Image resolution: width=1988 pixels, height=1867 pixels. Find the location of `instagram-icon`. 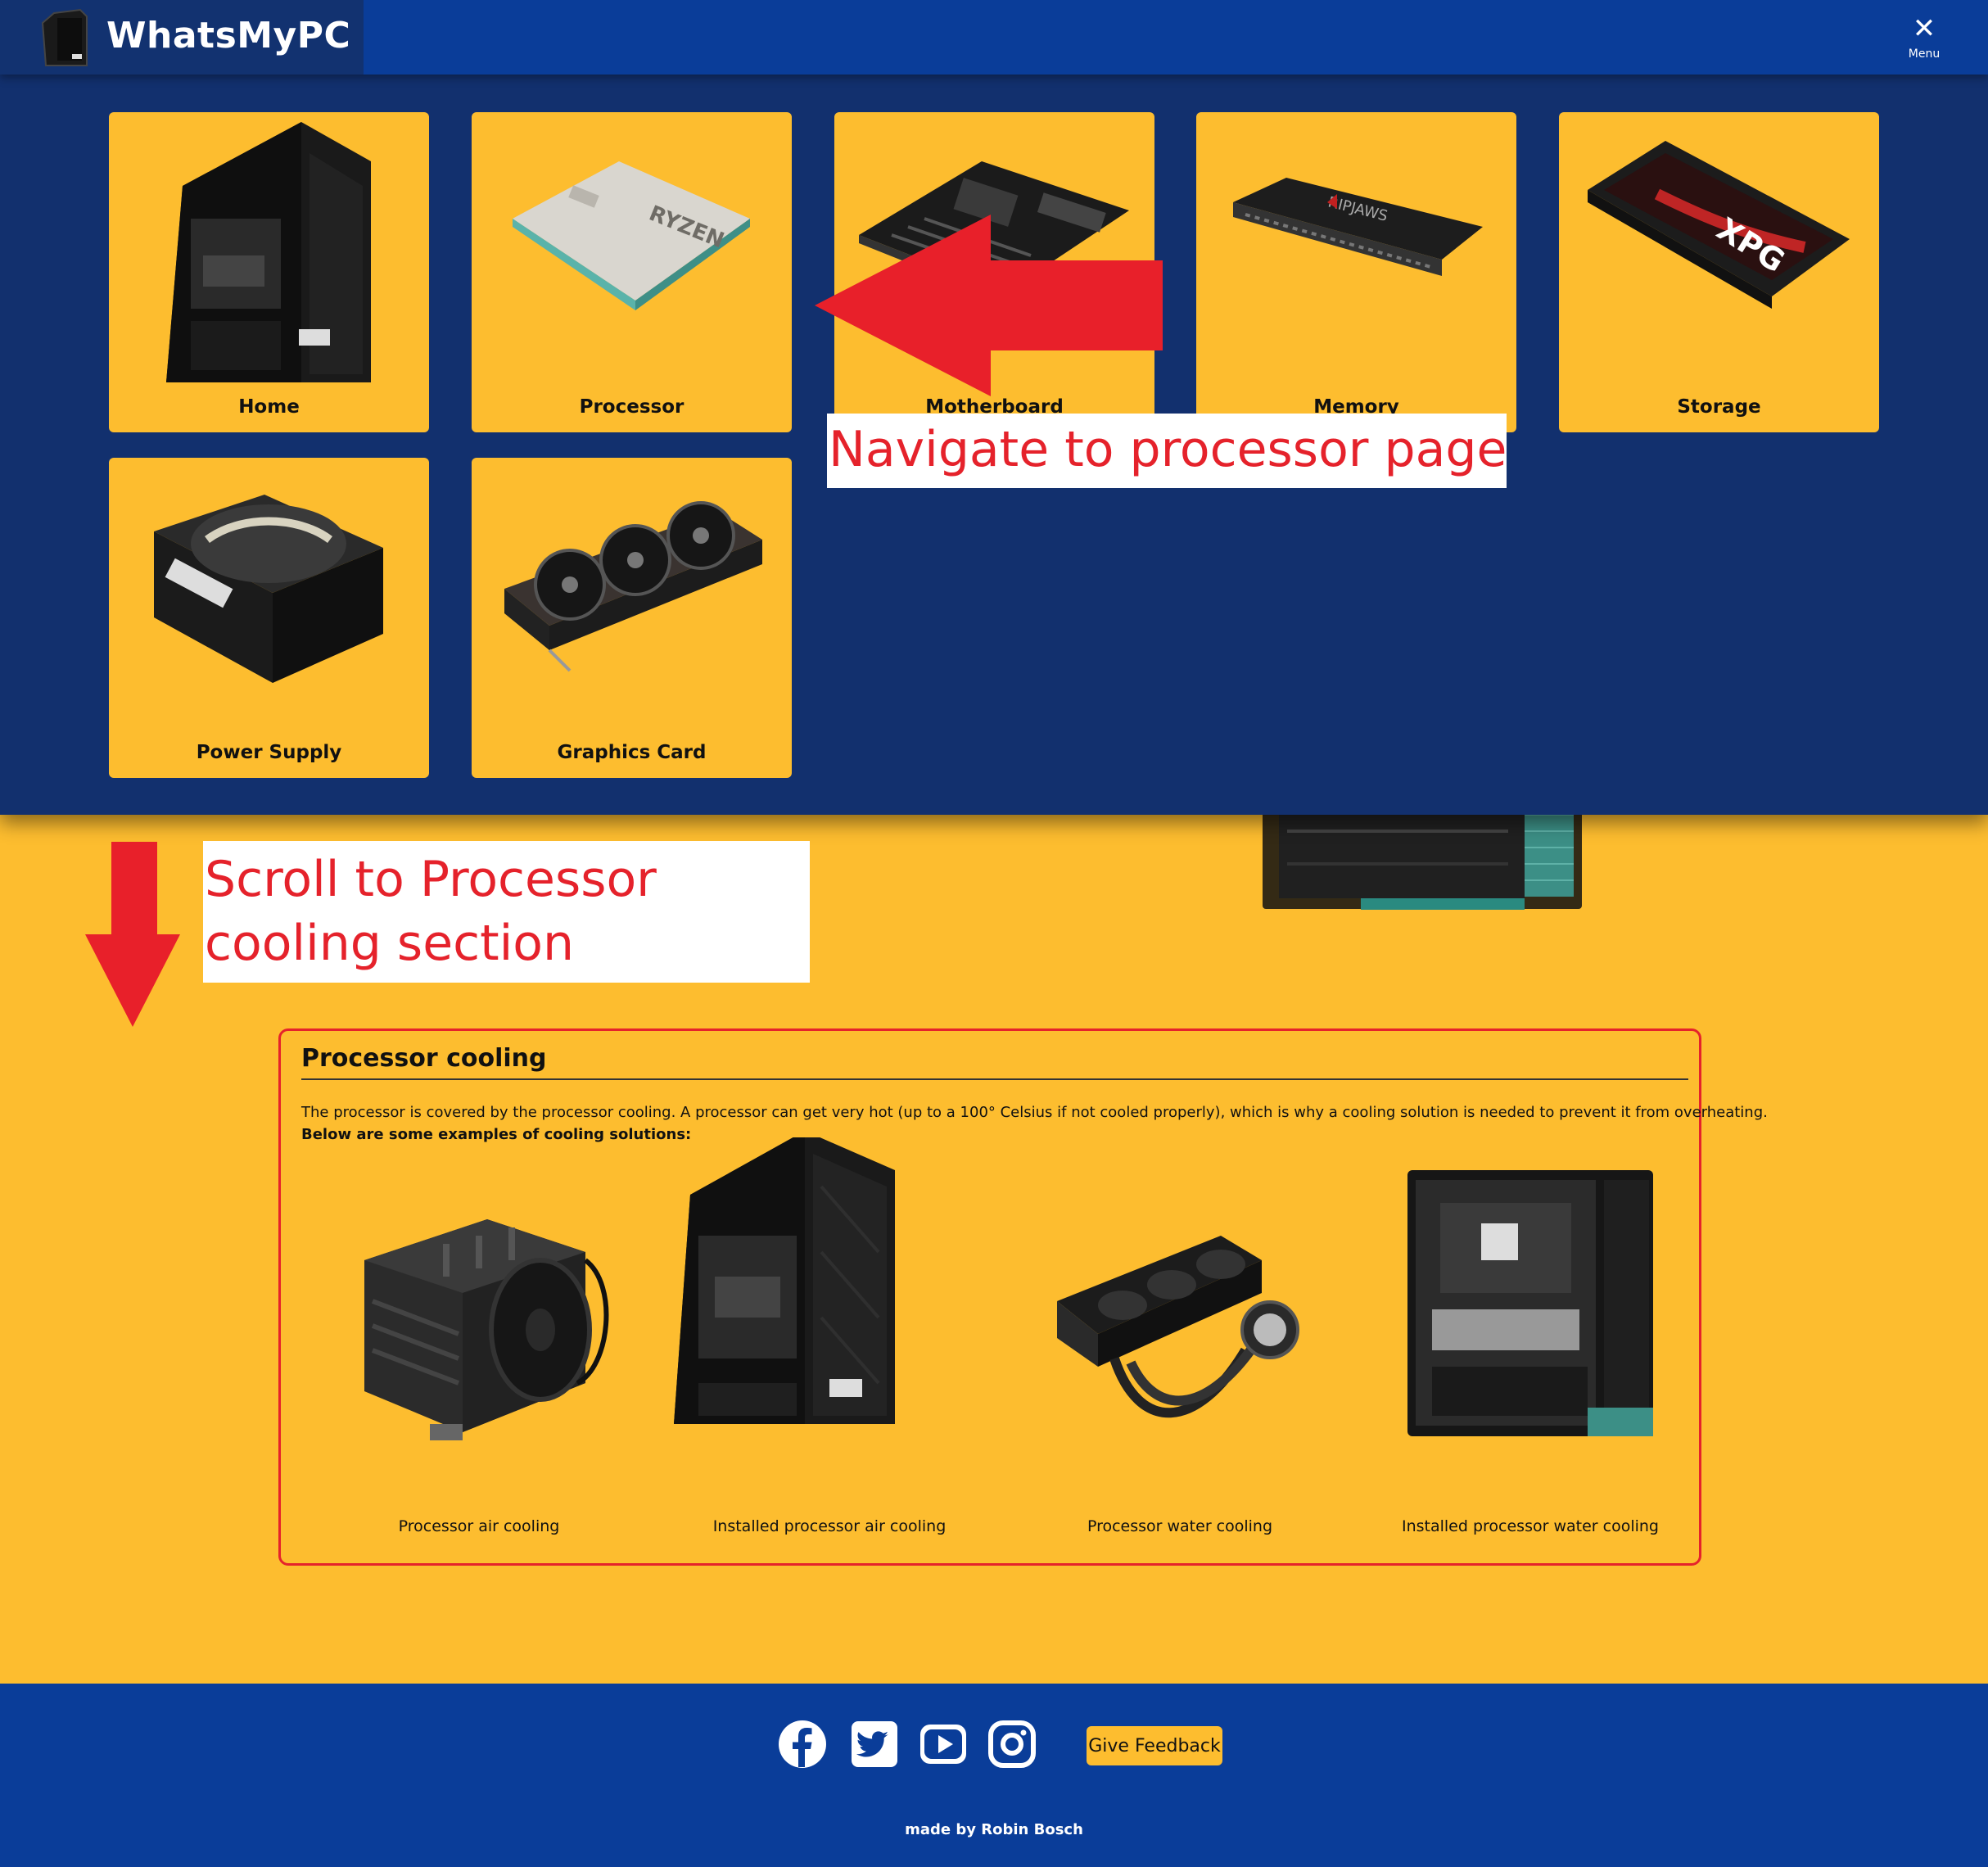

instagram-icon is located at coordinates (1012, 1744).